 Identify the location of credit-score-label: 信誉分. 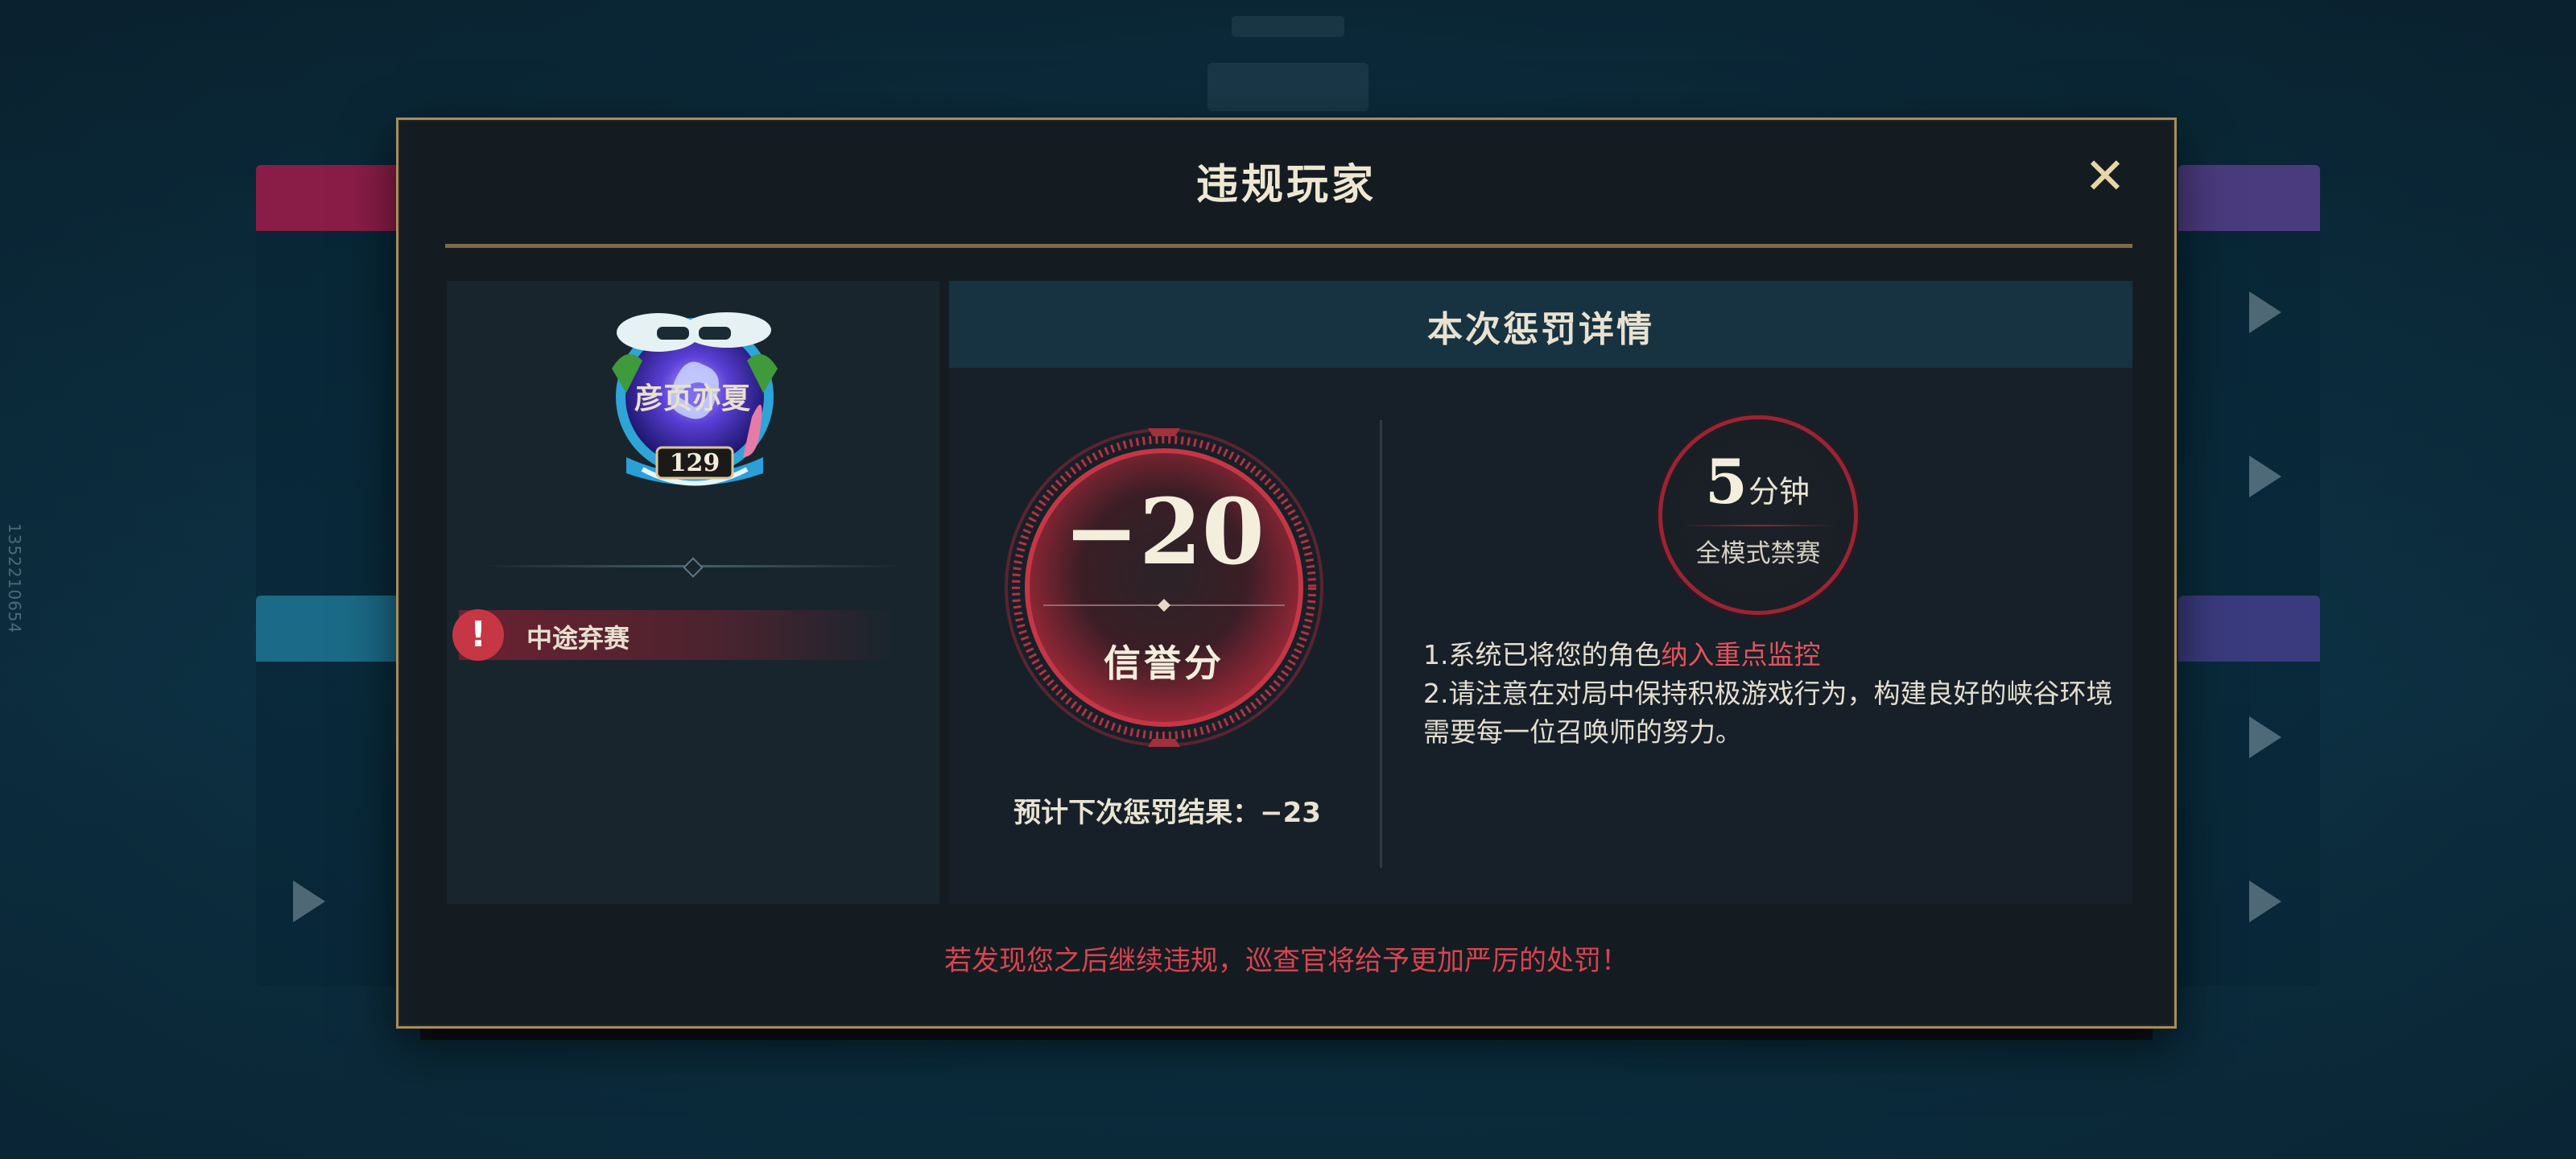
(1164, 663).